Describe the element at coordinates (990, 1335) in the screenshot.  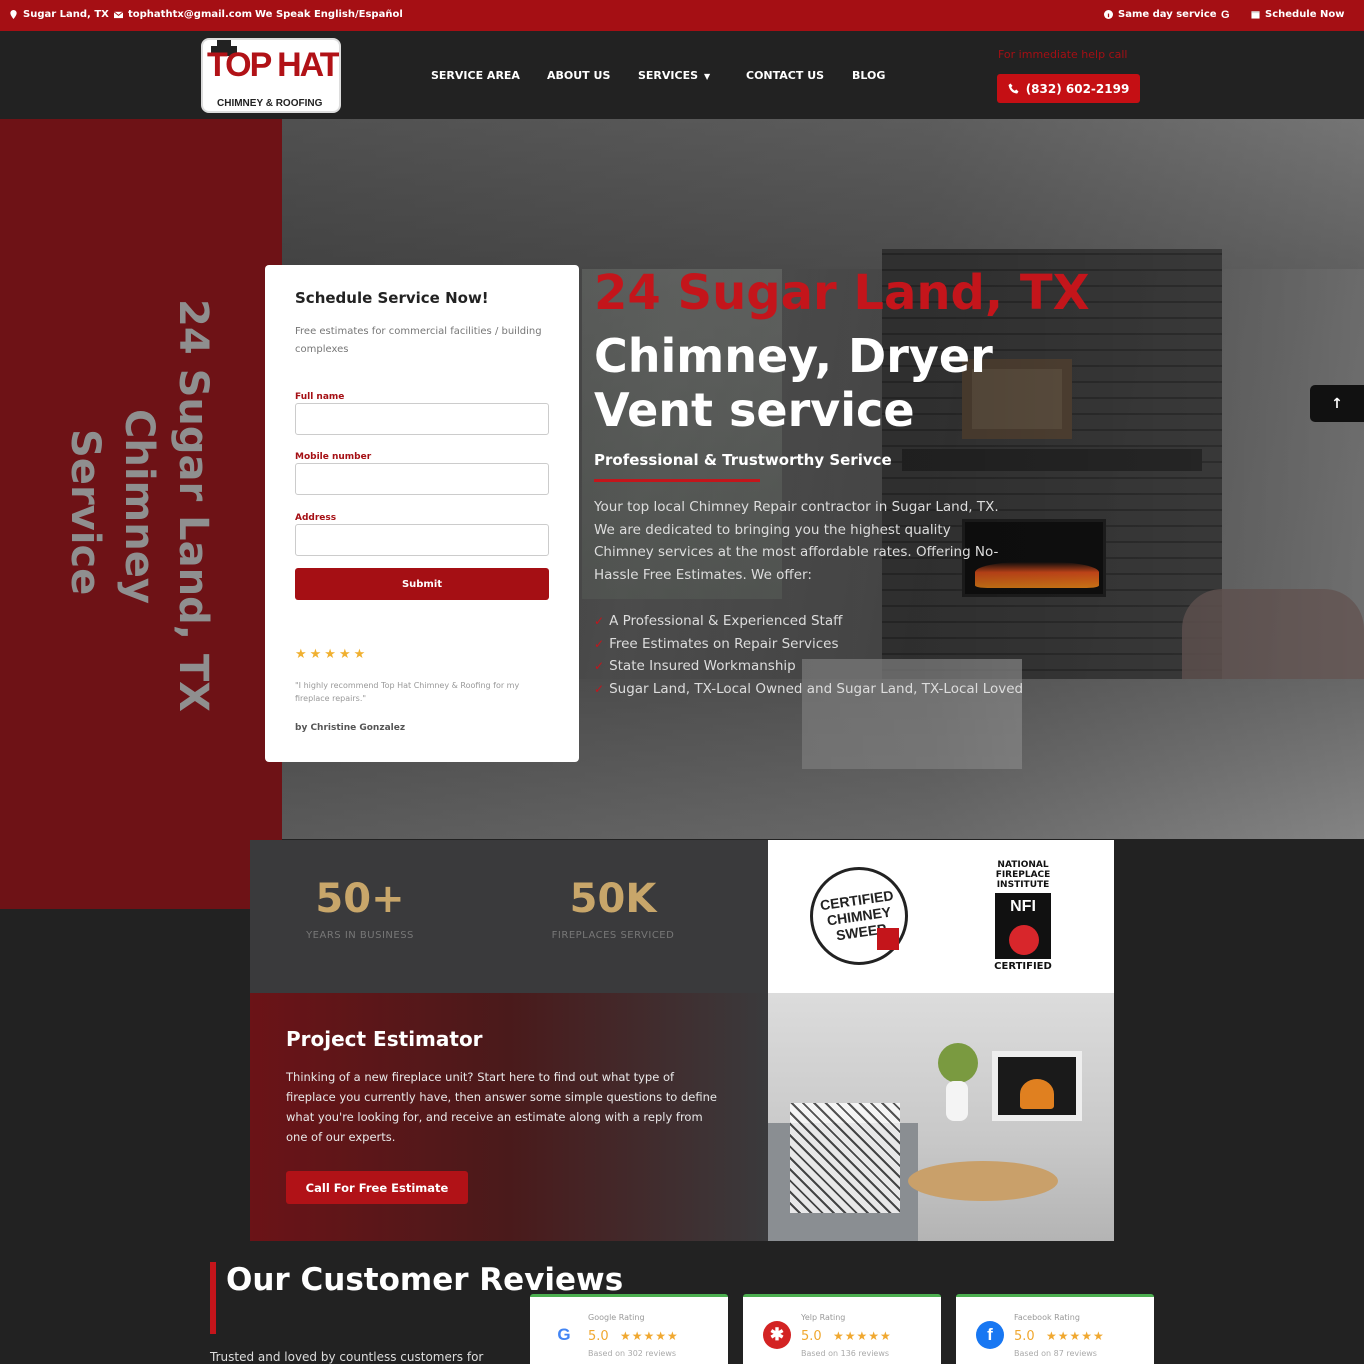
I see `facebook-icon: f` at that location.